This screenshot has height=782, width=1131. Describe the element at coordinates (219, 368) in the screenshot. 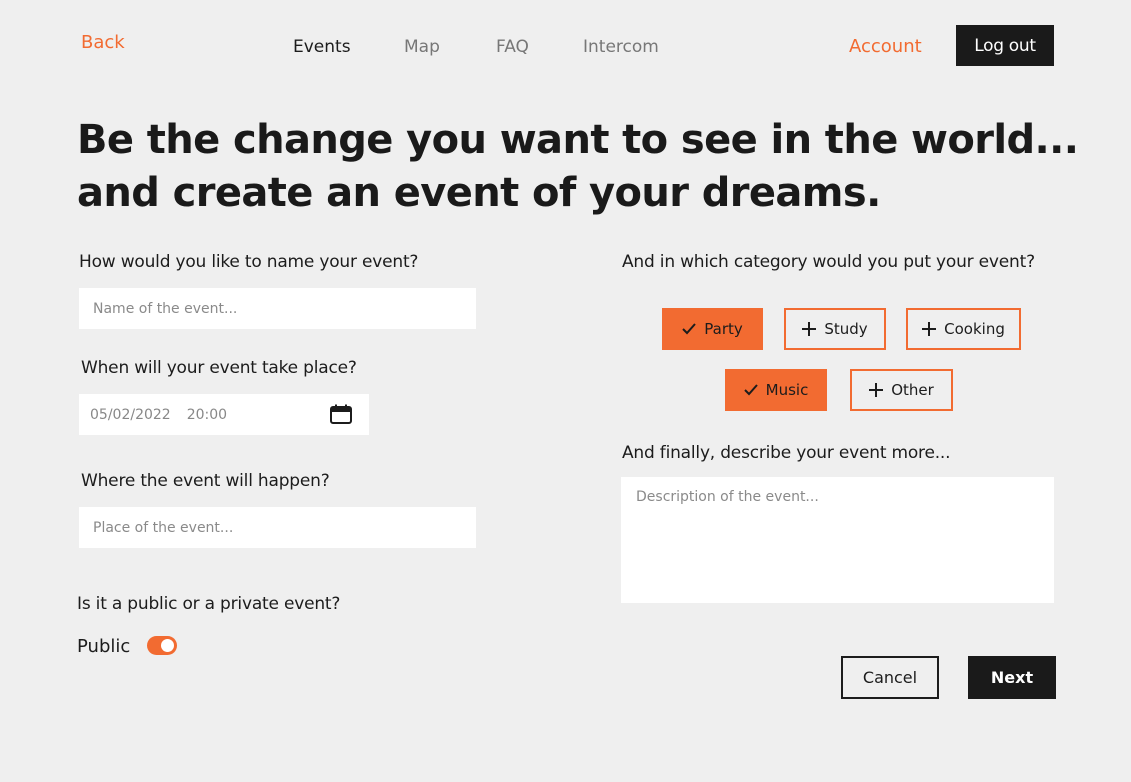

I see `event-date-label: When will your event take place?` at that location.